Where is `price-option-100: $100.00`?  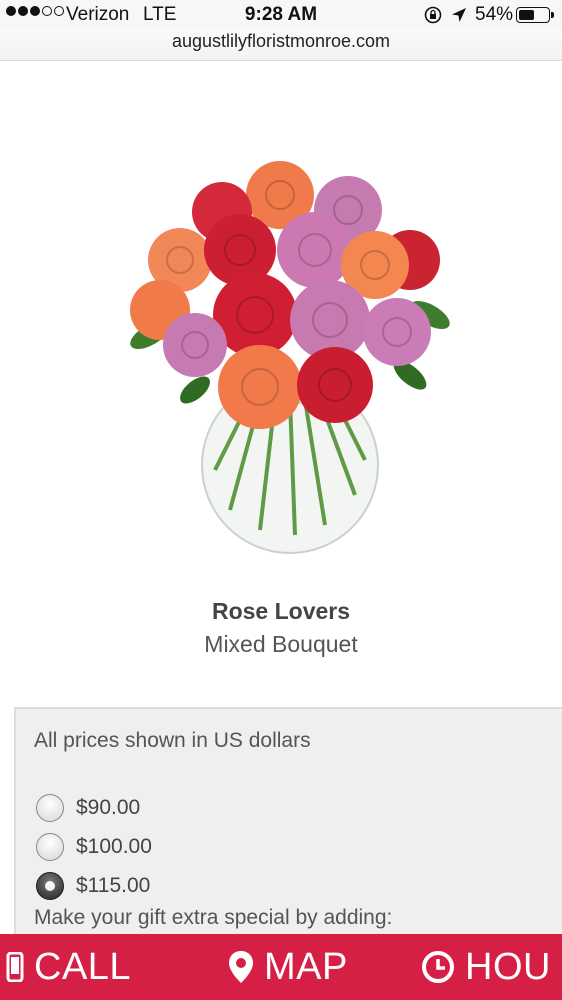 price-option-100: $100.00 is located at coordinates (94, 847).